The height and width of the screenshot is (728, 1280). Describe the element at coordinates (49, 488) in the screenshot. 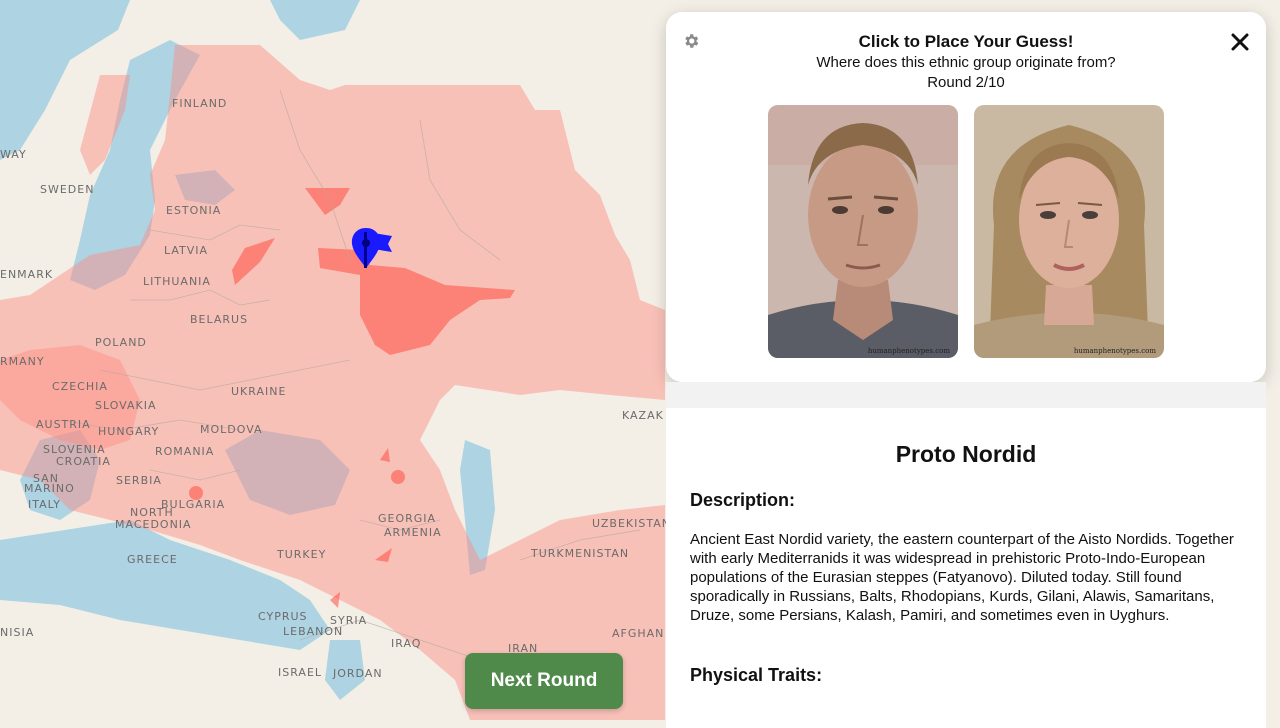

I see `label-san-marino-2: MARINO` at that location.